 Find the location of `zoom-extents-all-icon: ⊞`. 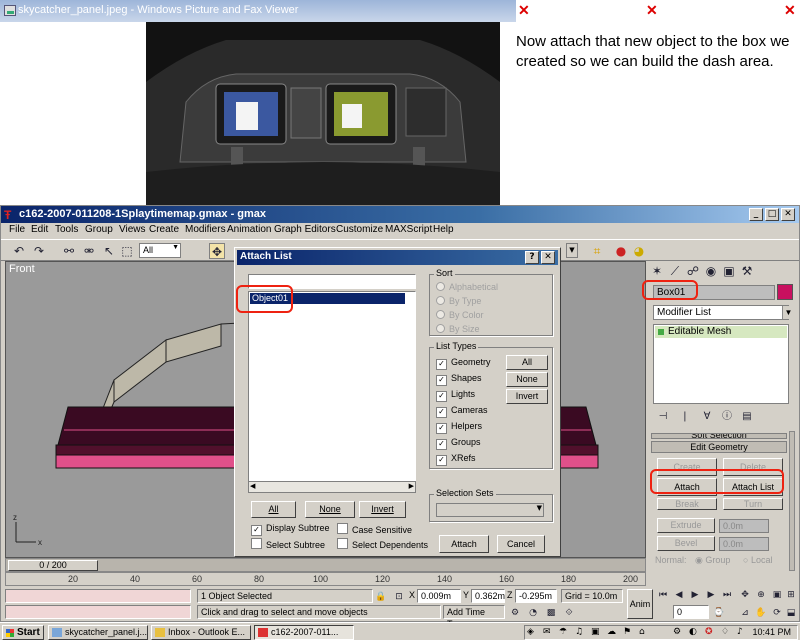

zoom-extents-all-icon: ⊞ is located at coordinates (791, 595).